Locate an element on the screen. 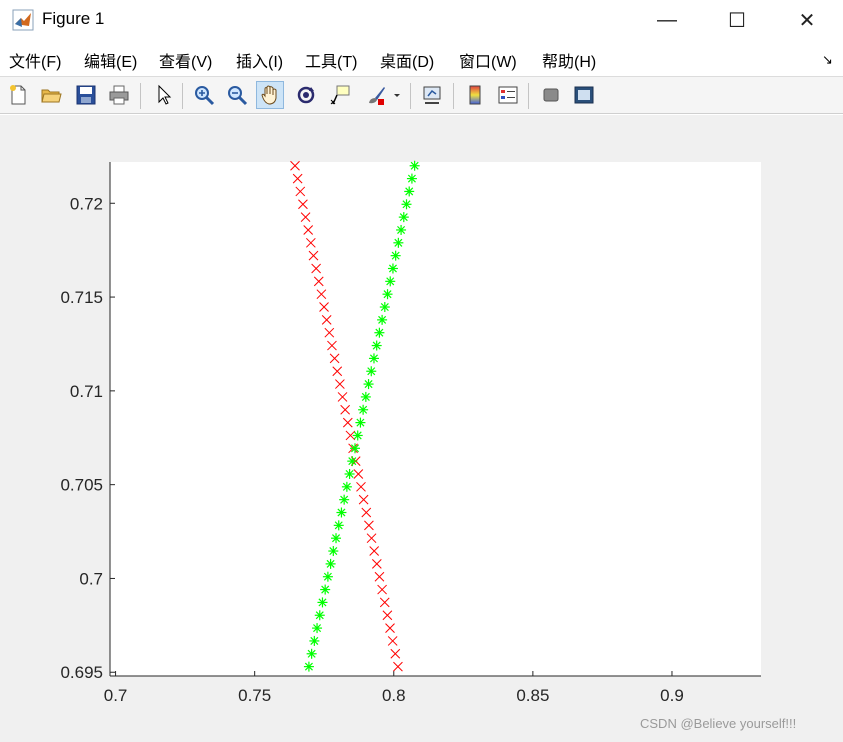  figure-toolbar is located at coordinates (421, 95).